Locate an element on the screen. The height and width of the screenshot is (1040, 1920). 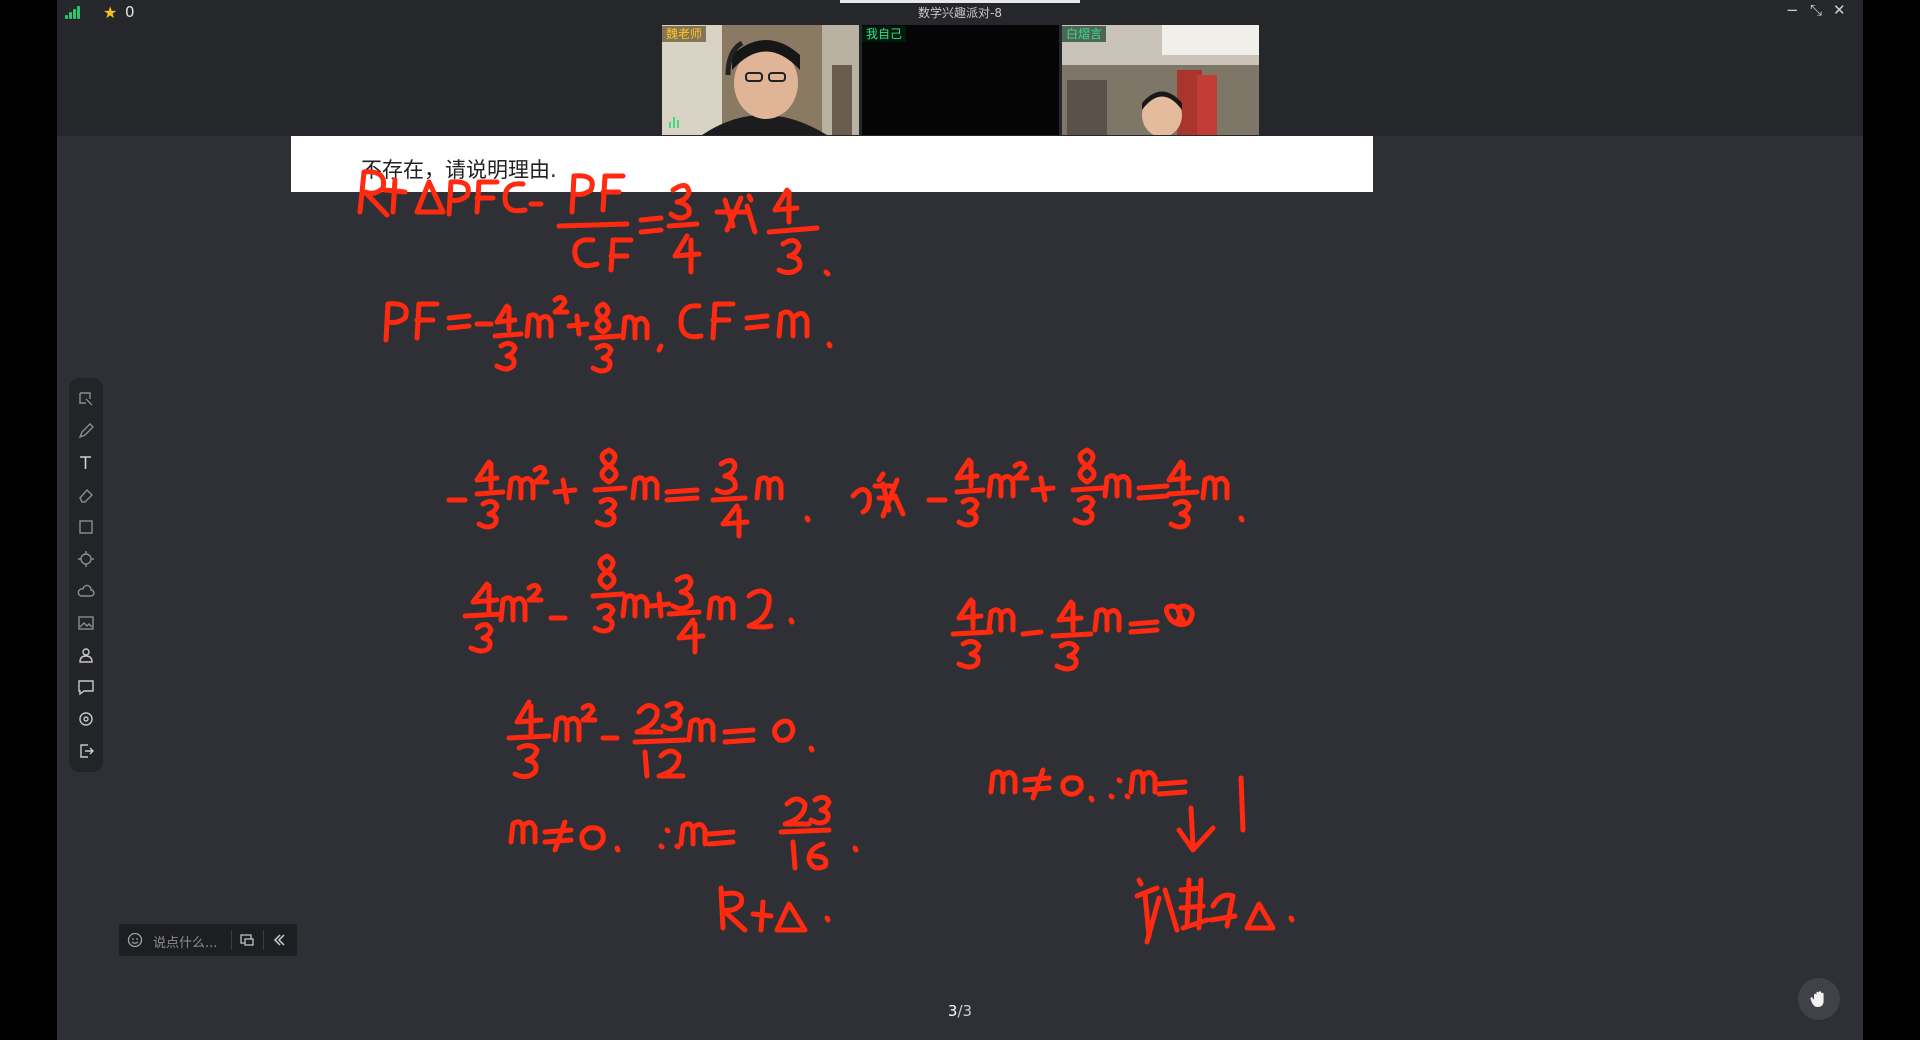
eraser-icon is located at coordinates (86, 495).